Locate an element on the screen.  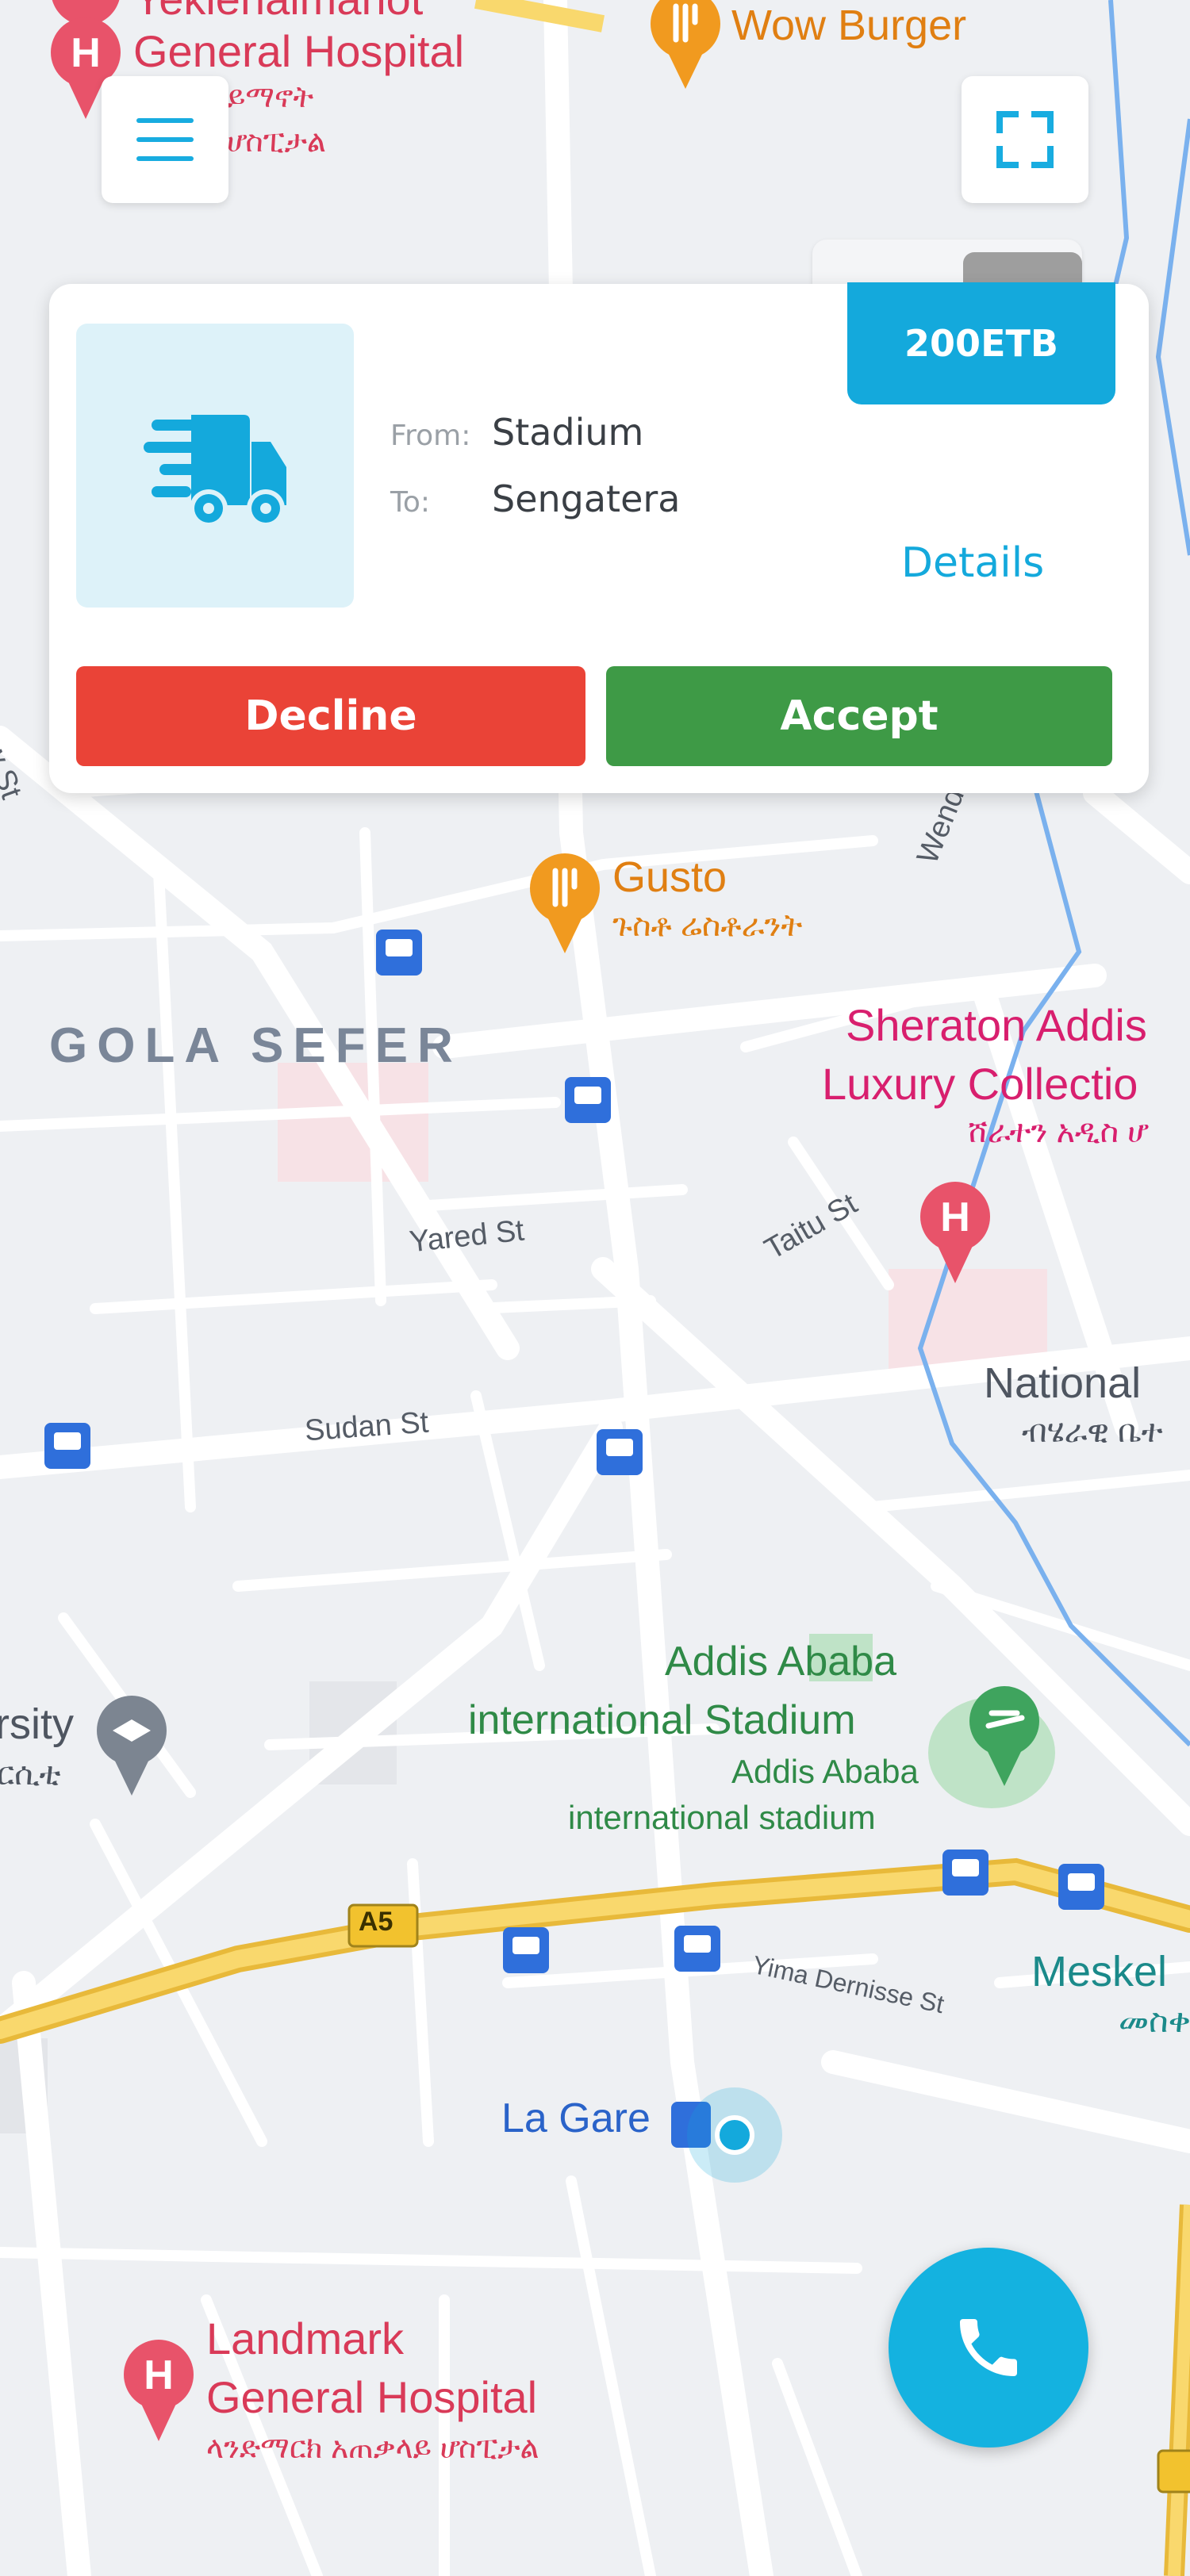
map-label-hospital-top-sub: ሆስፒታል is located at coordinates (277, 142).